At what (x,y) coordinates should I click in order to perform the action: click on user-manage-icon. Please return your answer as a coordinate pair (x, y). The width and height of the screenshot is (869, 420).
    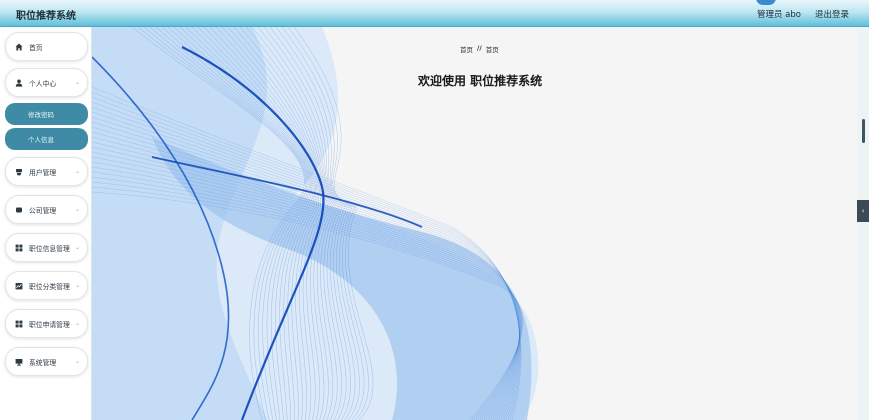
    Looking at the image, I should click on (19, 172).